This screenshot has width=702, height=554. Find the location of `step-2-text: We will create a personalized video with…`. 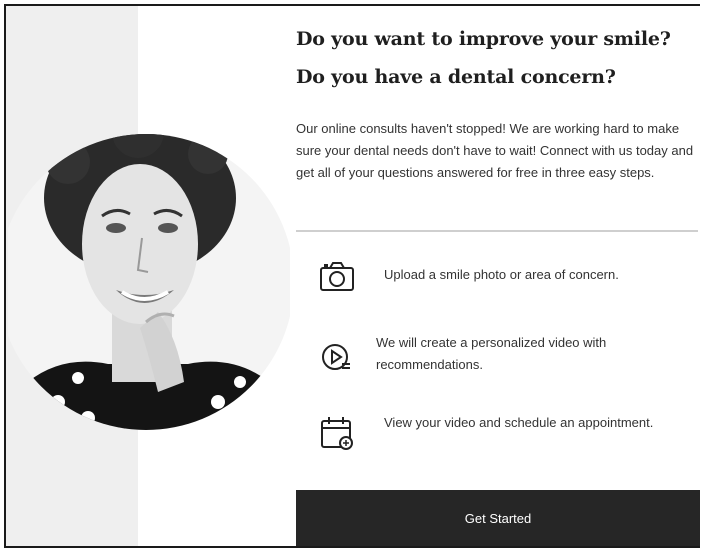

step-2-text: We will create a personalized video with… is located at coordinates (491, 353).